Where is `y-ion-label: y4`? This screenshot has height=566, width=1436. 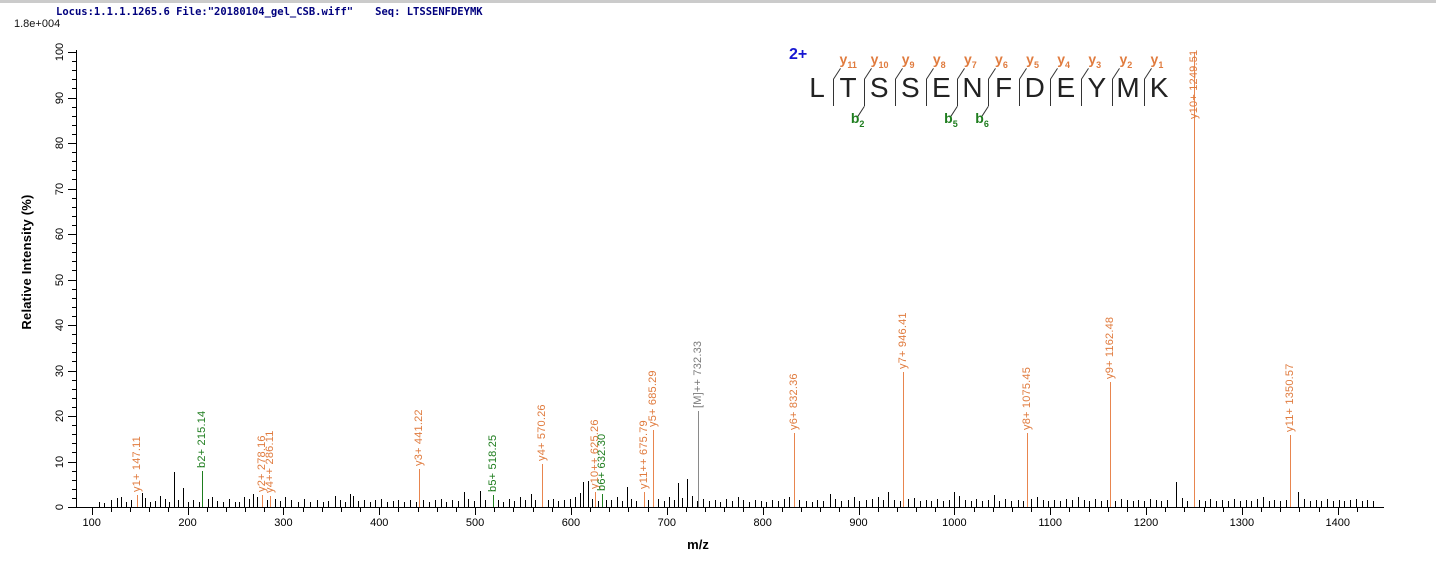 y-ion-label: y4 is located at coordinates (1064, 60).